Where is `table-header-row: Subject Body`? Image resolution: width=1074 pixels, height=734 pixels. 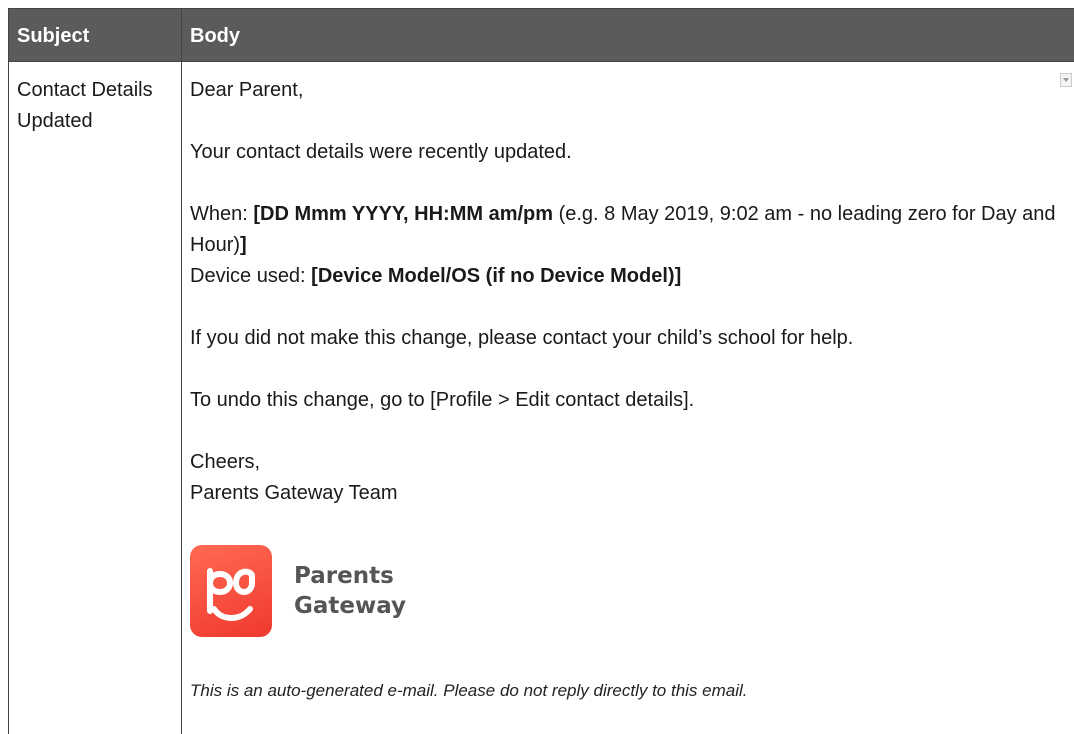
table-header-row: Subject Body is located at coordinates (541, 35).